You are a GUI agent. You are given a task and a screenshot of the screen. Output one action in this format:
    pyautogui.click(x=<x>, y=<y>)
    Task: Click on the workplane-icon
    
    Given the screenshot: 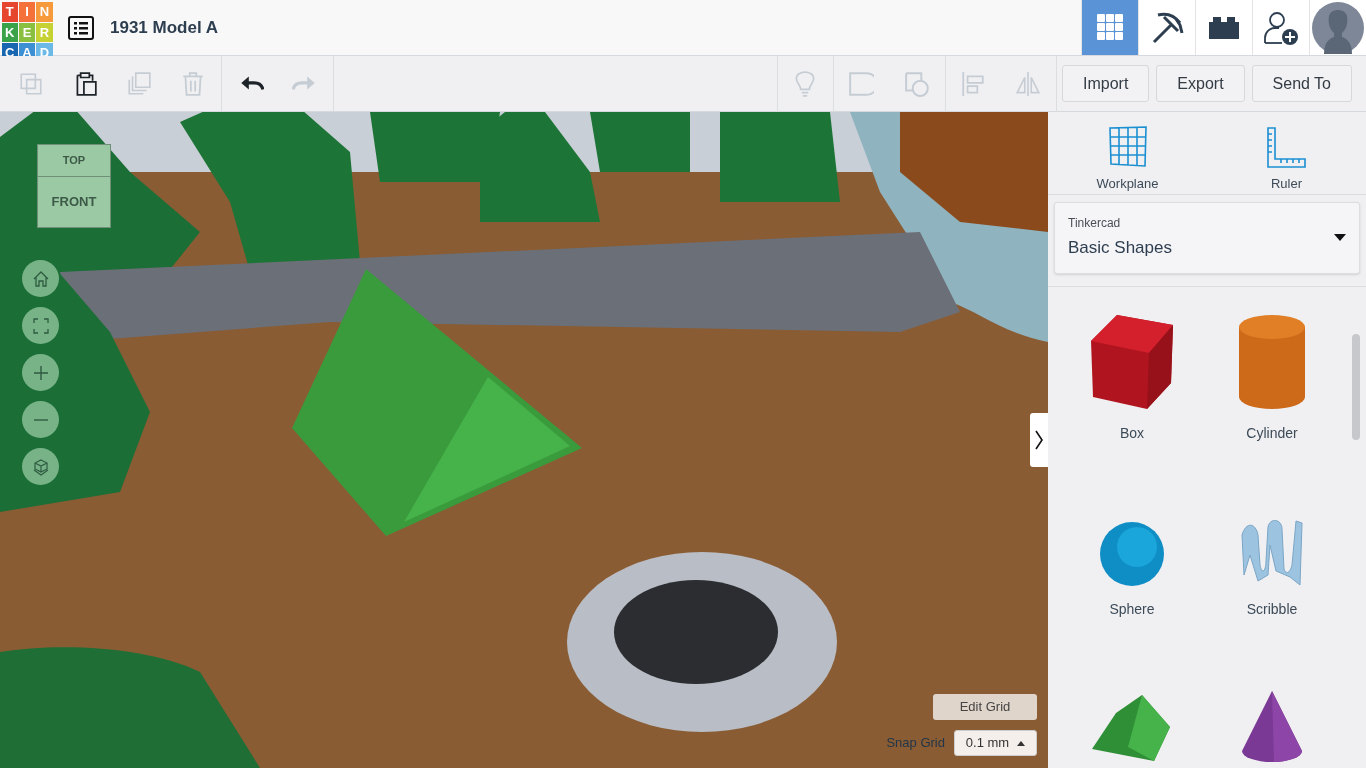 What is the action you would take?
    pyautogui.click(x=1127, y=147)
    